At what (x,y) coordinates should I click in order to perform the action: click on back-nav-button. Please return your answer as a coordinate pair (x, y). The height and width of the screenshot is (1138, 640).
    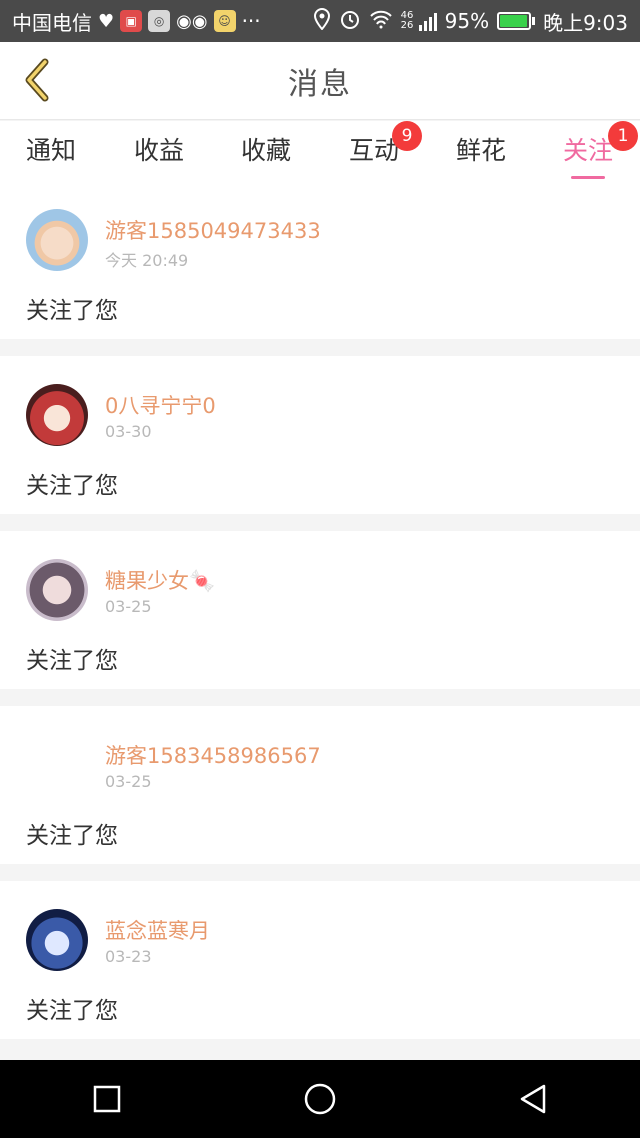
    Looking at the image, I should click on (533, 1099).